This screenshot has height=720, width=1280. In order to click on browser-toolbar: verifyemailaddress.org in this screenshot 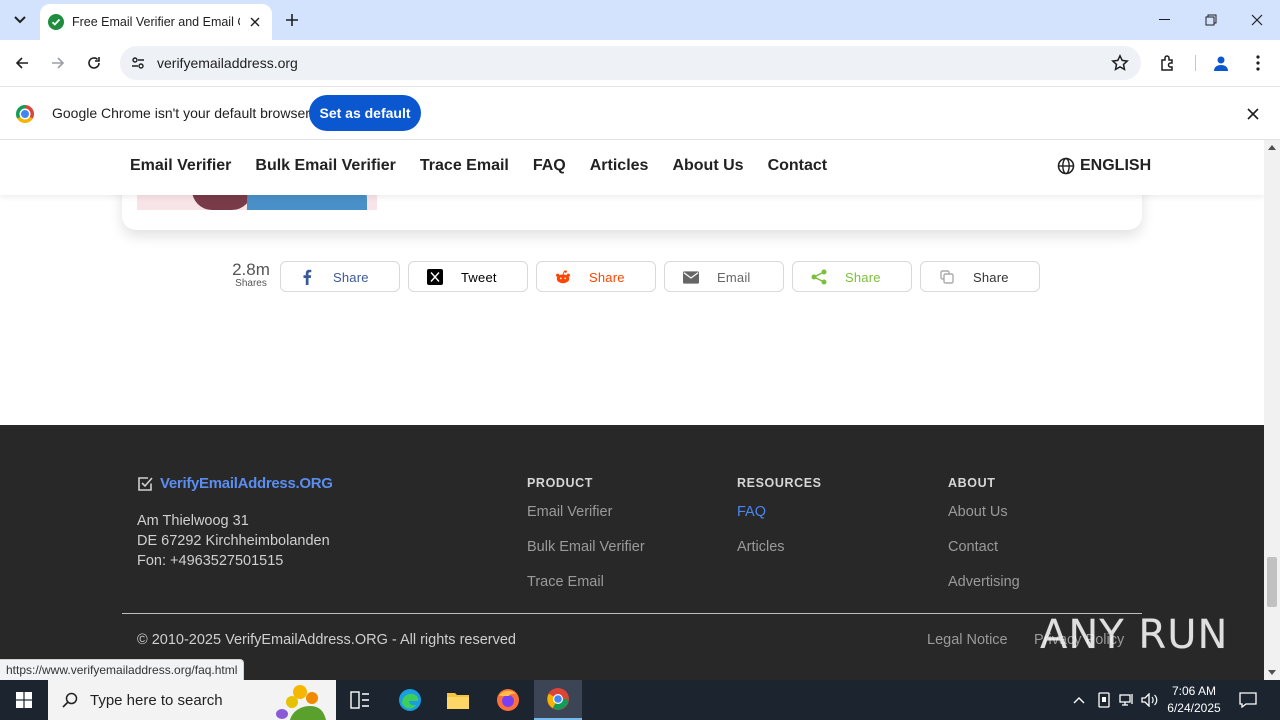, I will do `click(640, 63)`.